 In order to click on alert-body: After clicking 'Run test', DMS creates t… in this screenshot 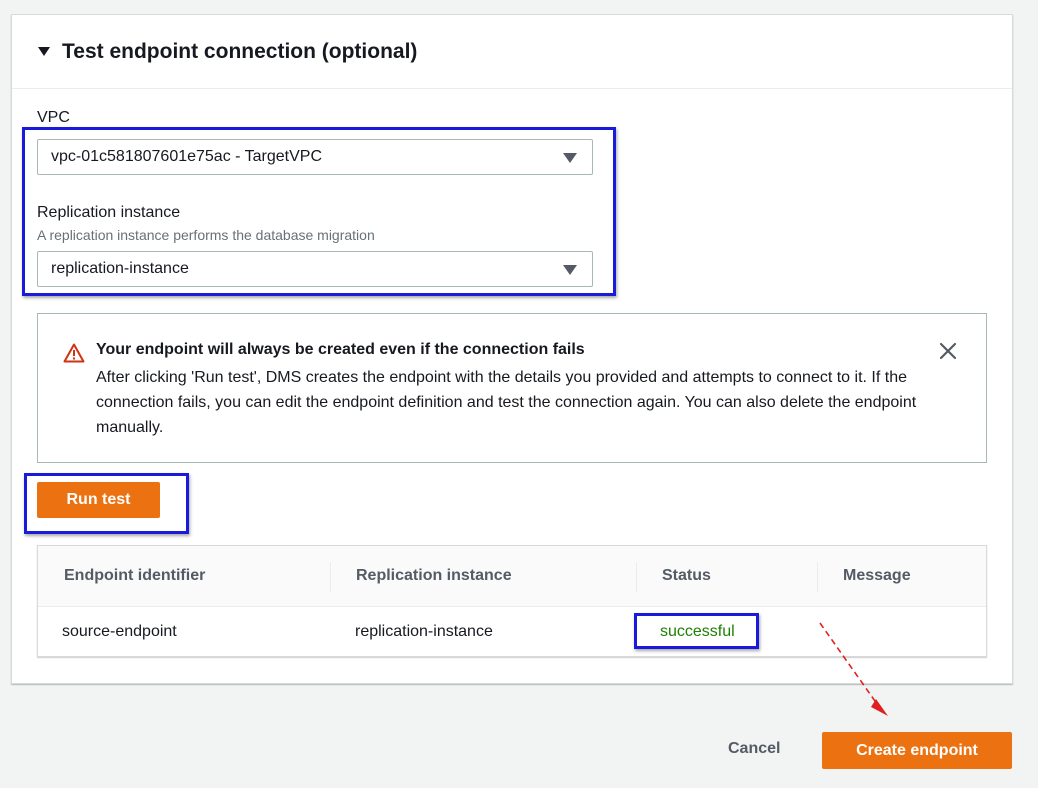, I will do `click(506, 402)`.